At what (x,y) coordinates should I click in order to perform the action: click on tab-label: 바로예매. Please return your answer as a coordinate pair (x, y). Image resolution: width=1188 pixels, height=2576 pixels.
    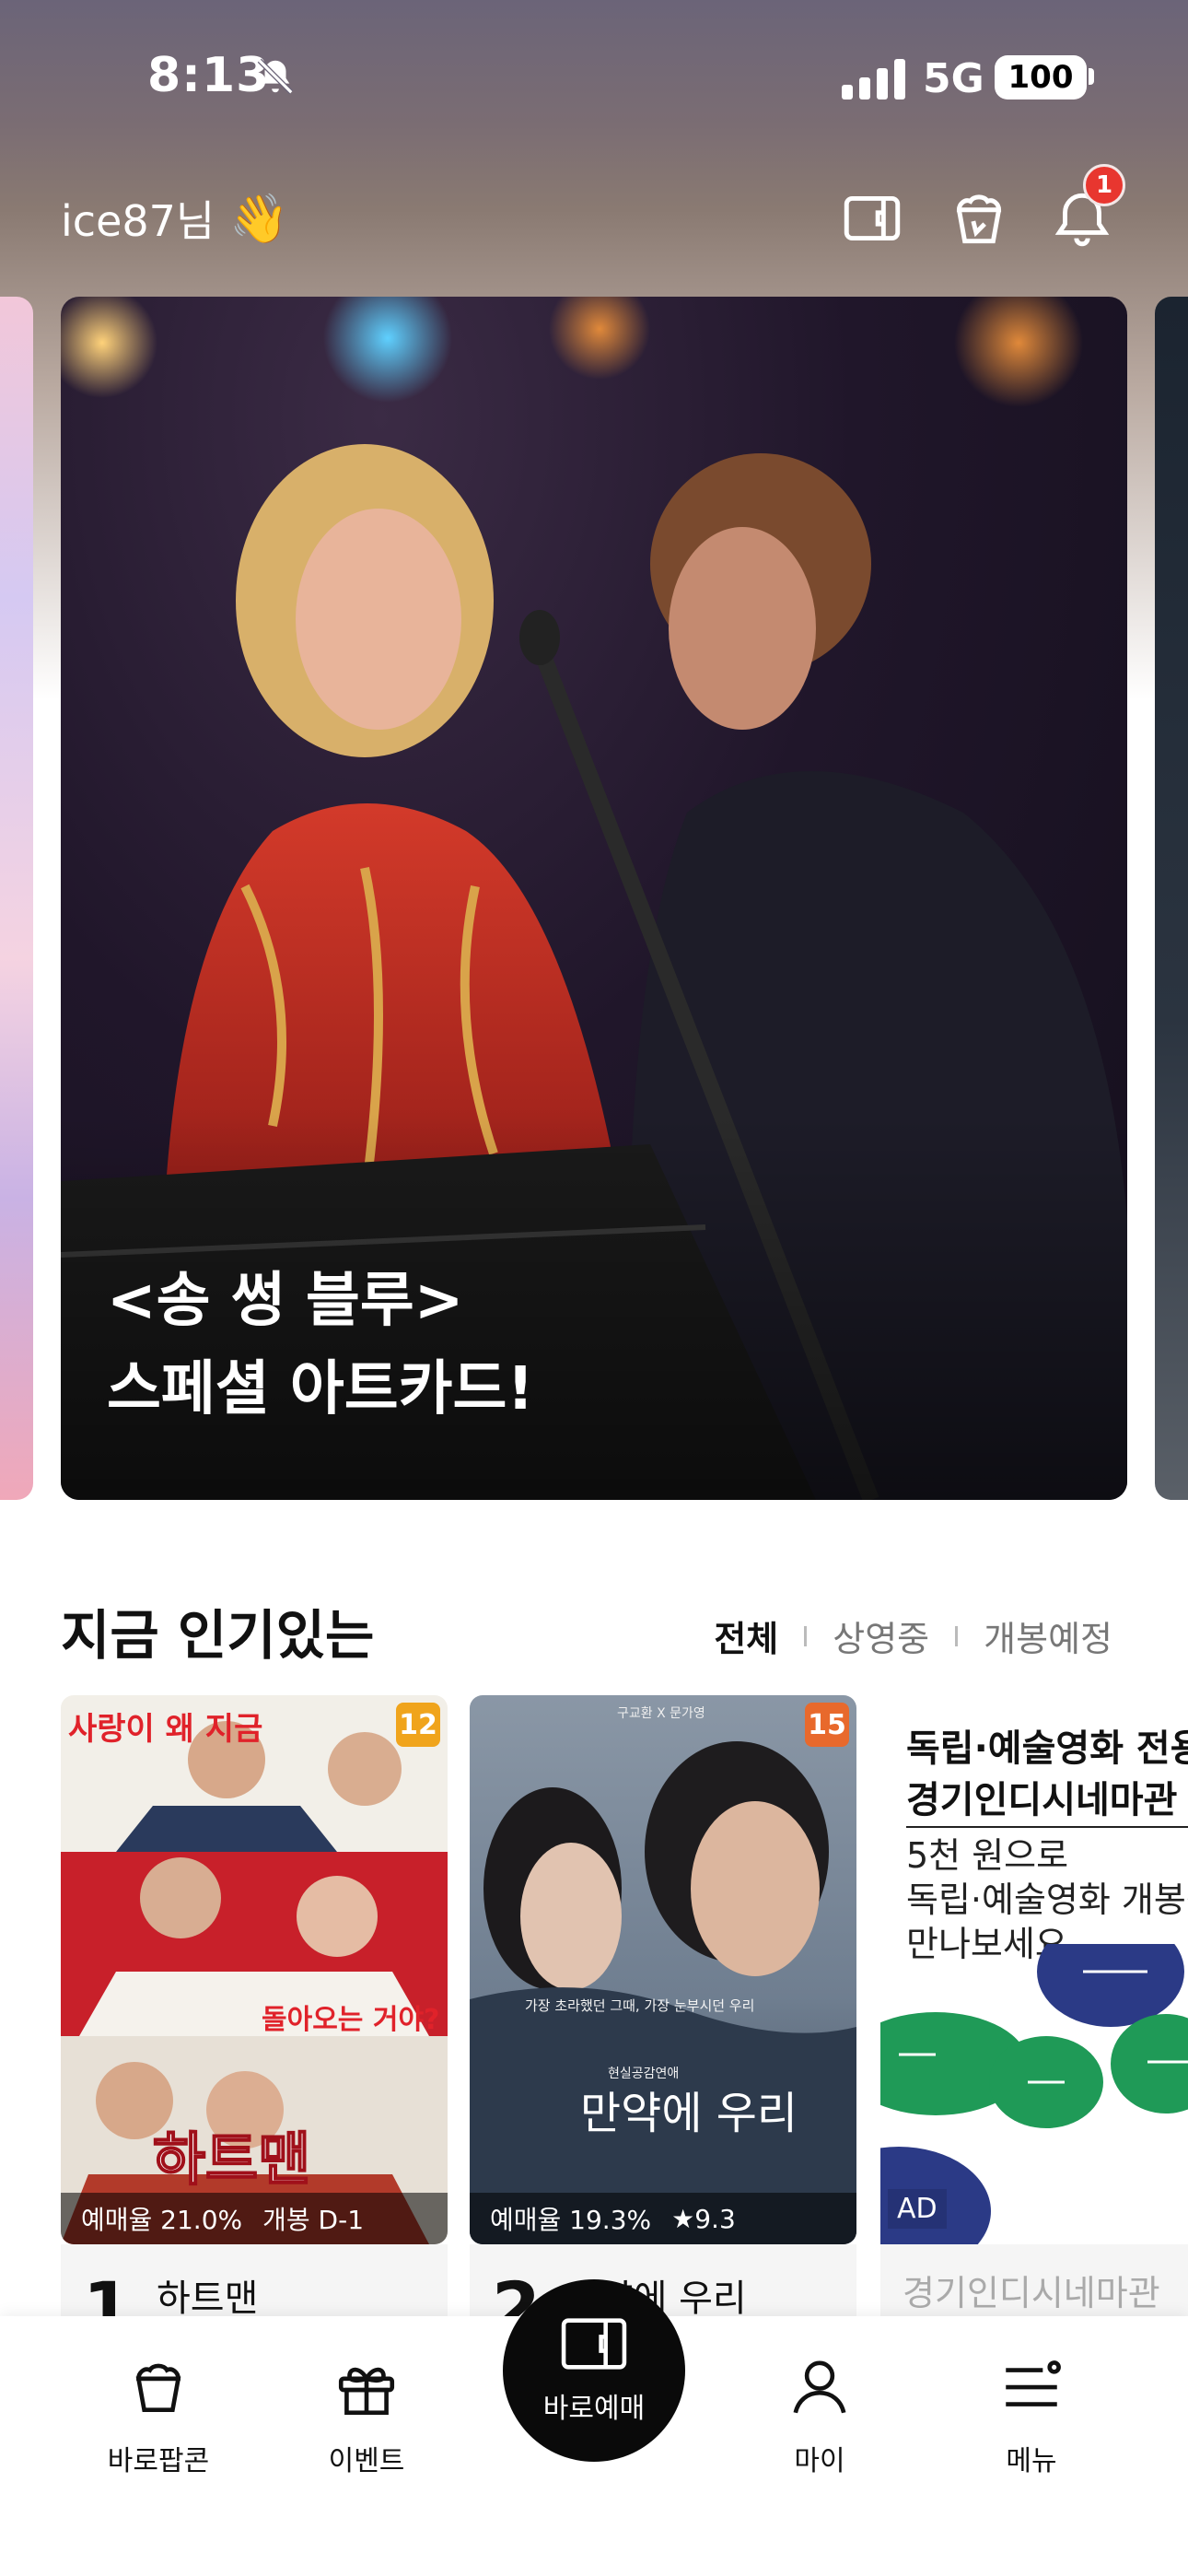
    Looking at the image, I should click on (594, 2409).